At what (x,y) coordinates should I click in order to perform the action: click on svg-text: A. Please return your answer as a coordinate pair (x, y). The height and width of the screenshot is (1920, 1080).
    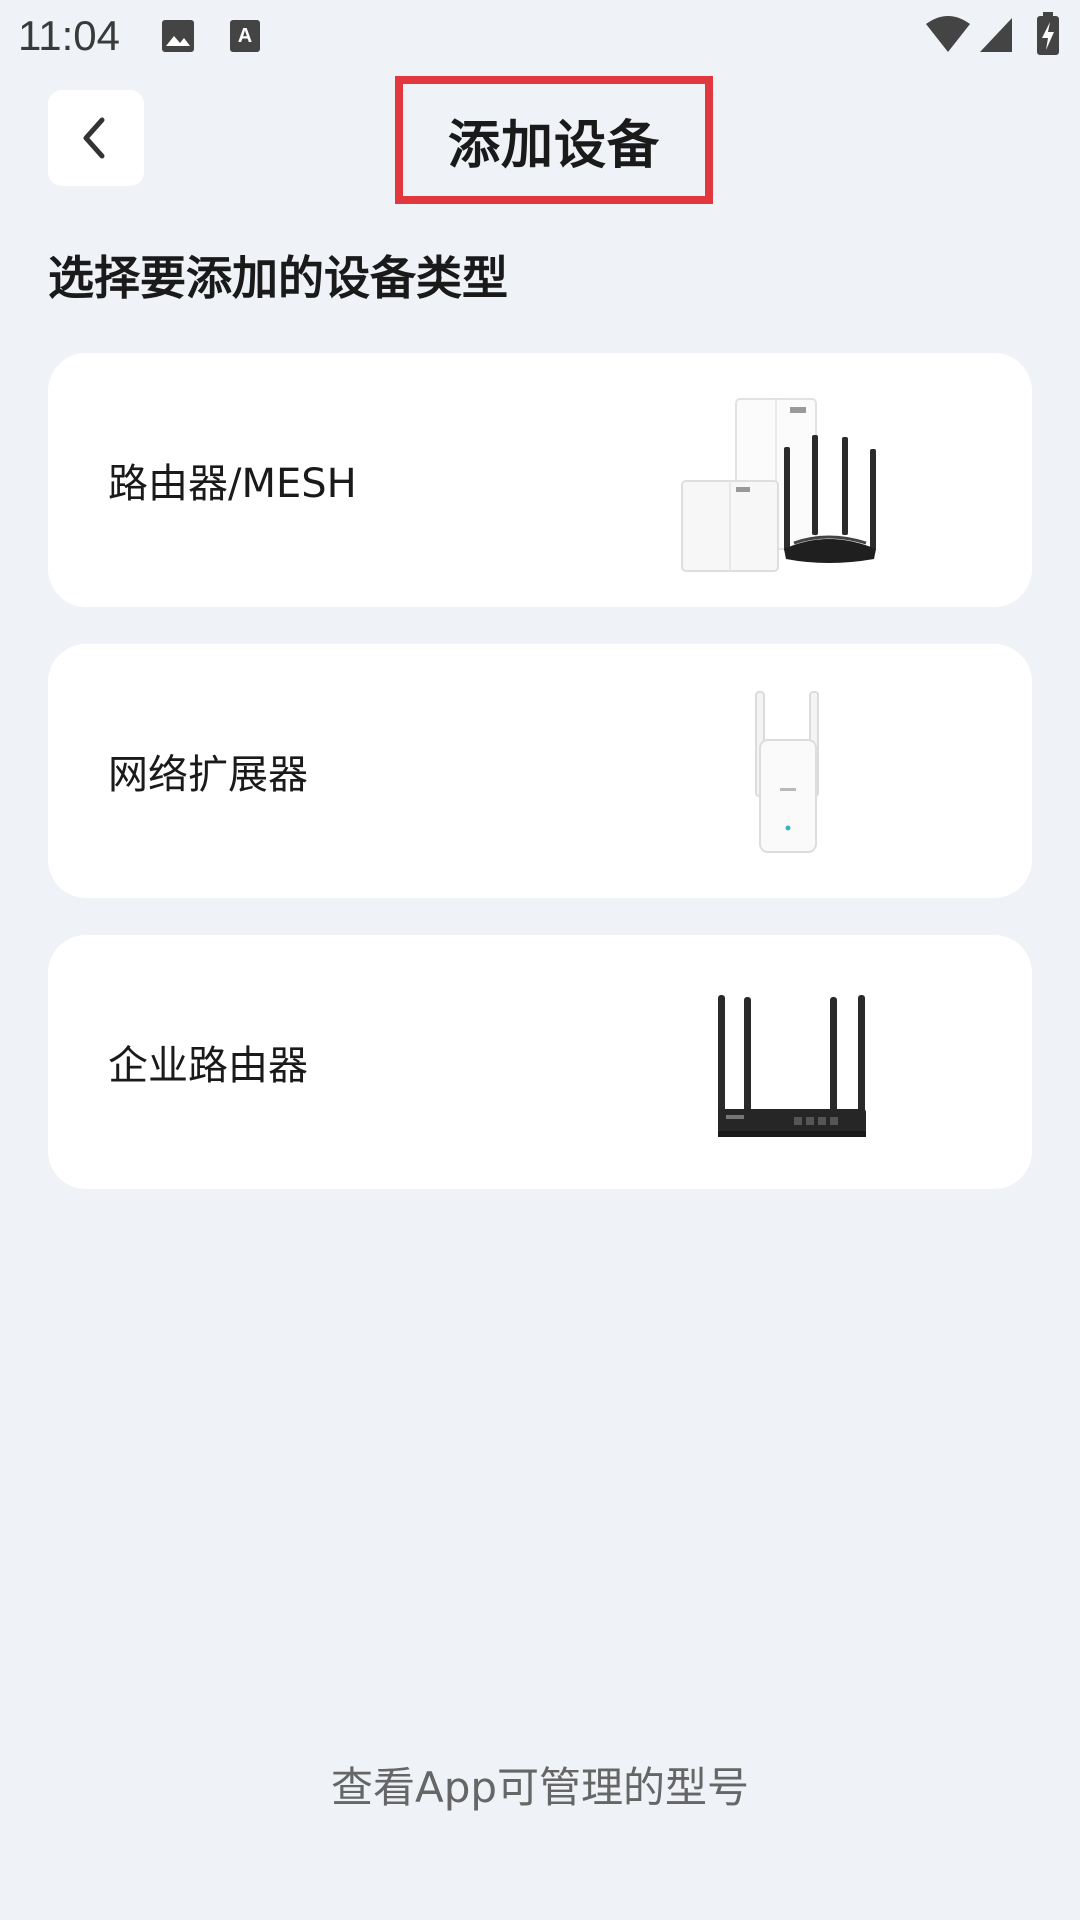
    Looking at the image, I should click on (245, 36).